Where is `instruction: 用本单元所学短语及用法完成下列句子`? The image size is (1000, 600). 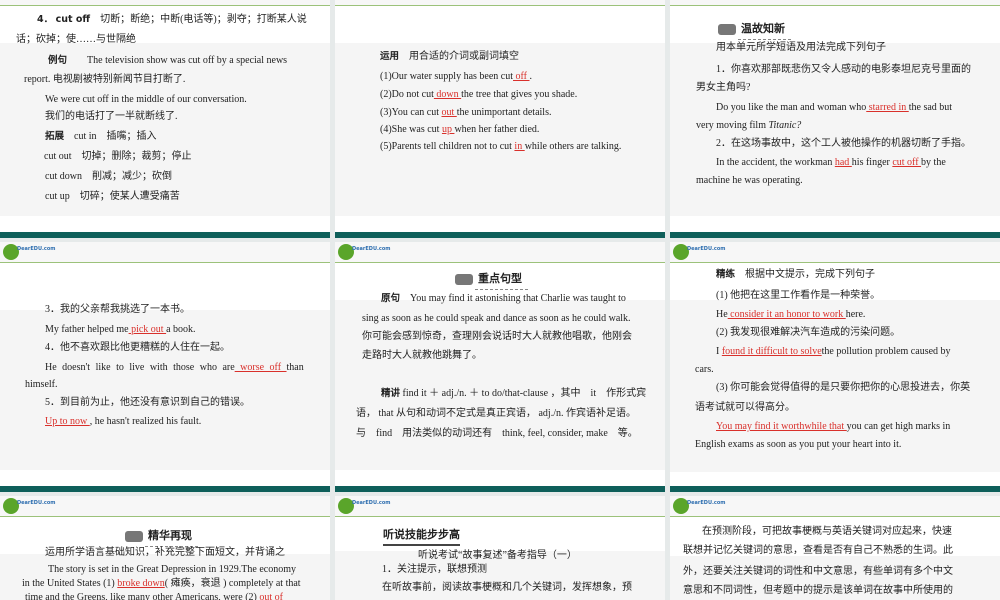
instruction: 用本单元所学短语及用法完成下列句子 is located at coordinates (801, 47).